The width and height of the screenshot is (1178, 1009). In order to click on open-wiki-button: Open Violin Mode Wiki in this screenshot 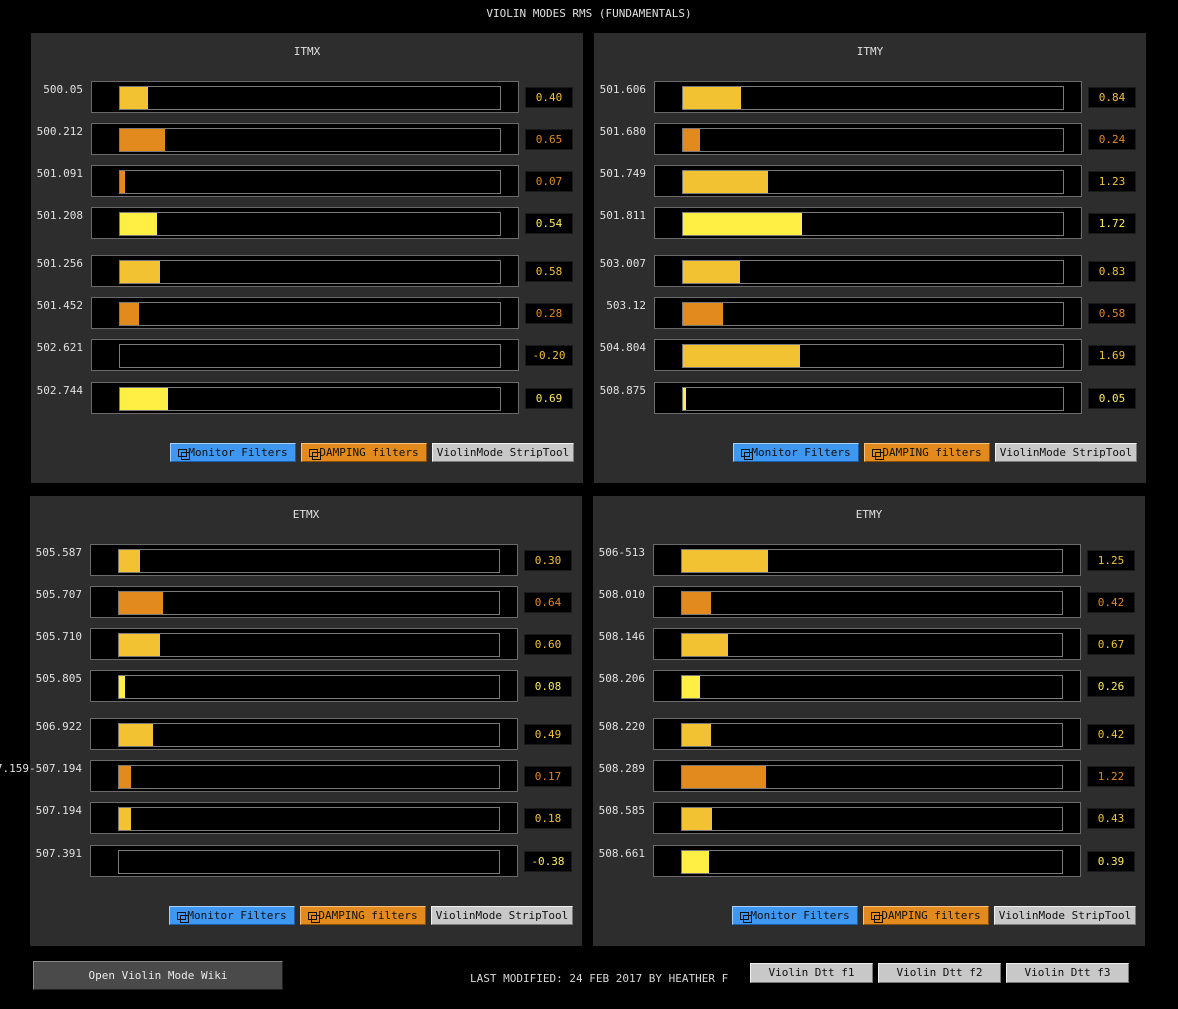, I will do `click(158, 975)`.